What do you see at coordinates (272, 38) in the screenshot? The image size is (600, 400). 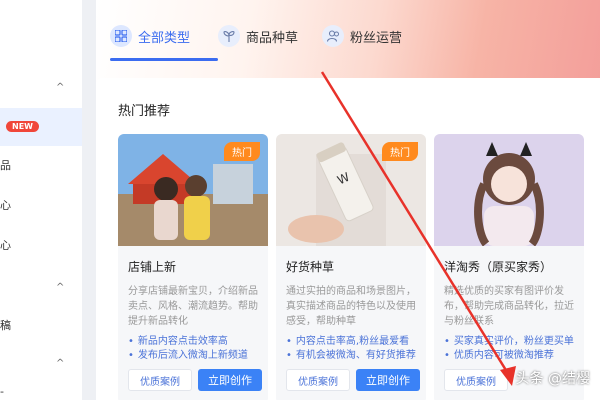 I see `tab-label: 商品种草` at bounding box center [272, 38].